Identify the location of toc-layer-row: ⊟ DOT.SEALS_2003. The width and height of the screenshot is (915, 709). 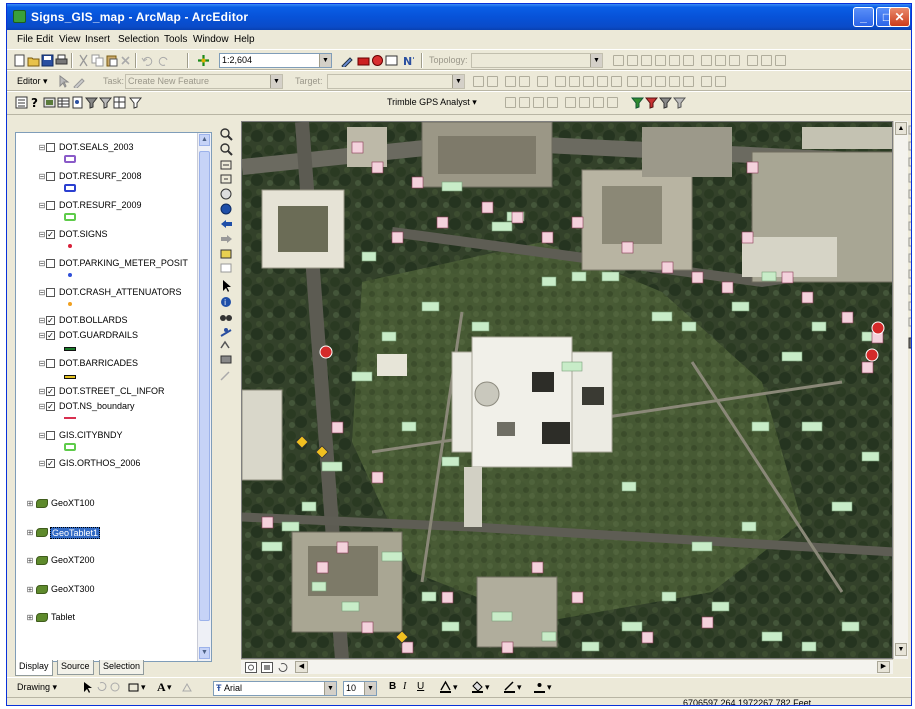
(106, 148).